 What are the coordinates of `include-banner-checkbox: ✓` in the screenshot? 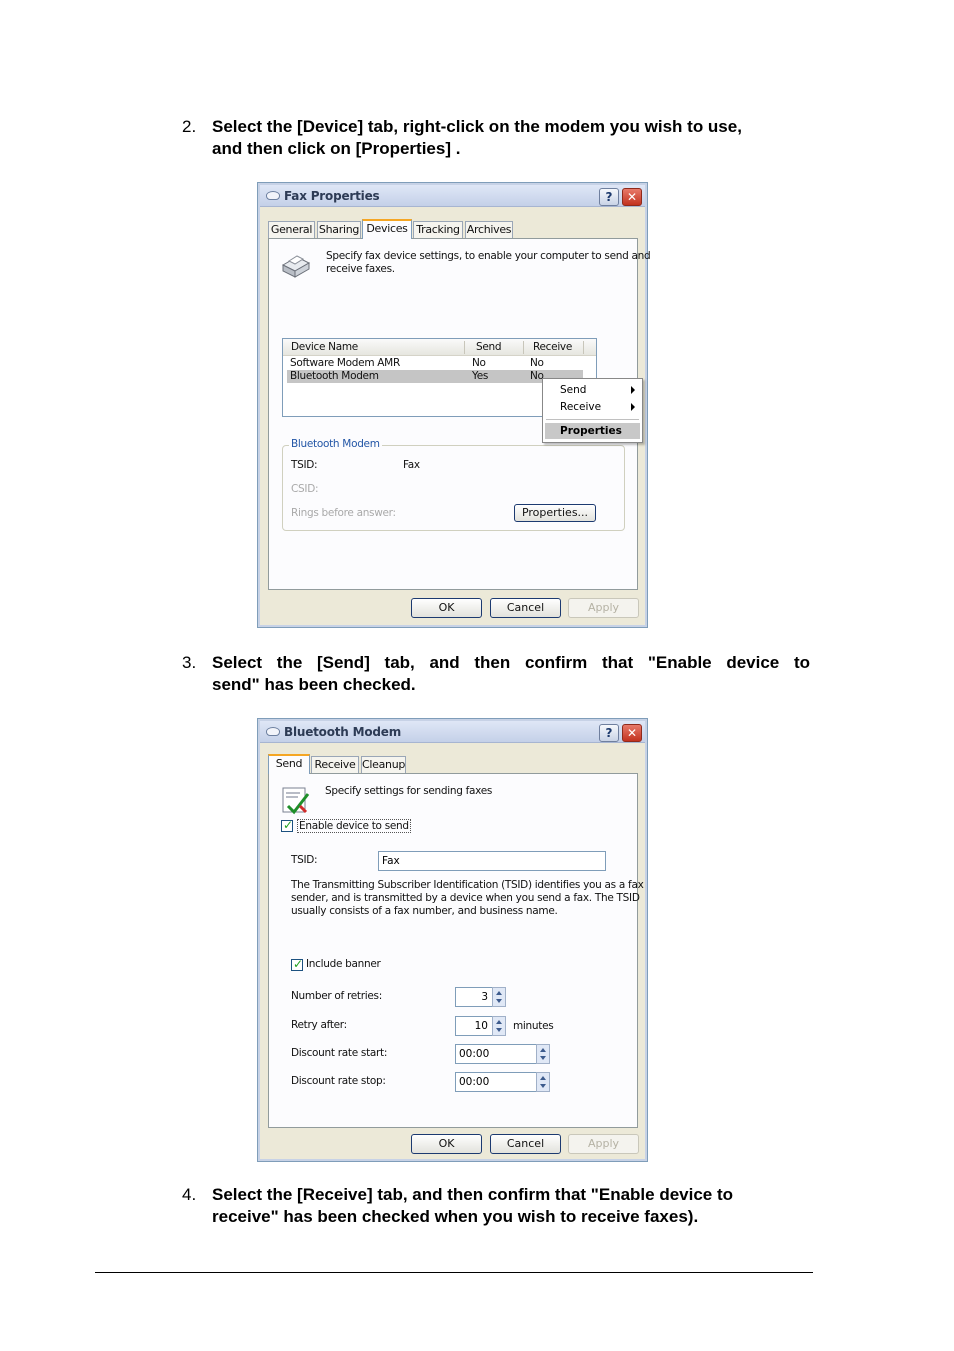 It's located at (297, 964).